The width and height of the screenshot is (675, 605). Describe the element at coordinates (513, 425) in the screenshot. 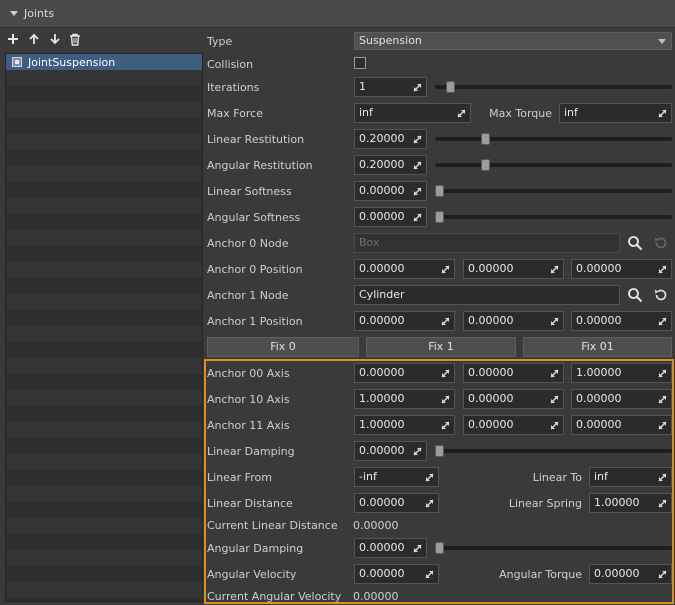

I see `anchor11-axis-y: 0.00000` at that location.